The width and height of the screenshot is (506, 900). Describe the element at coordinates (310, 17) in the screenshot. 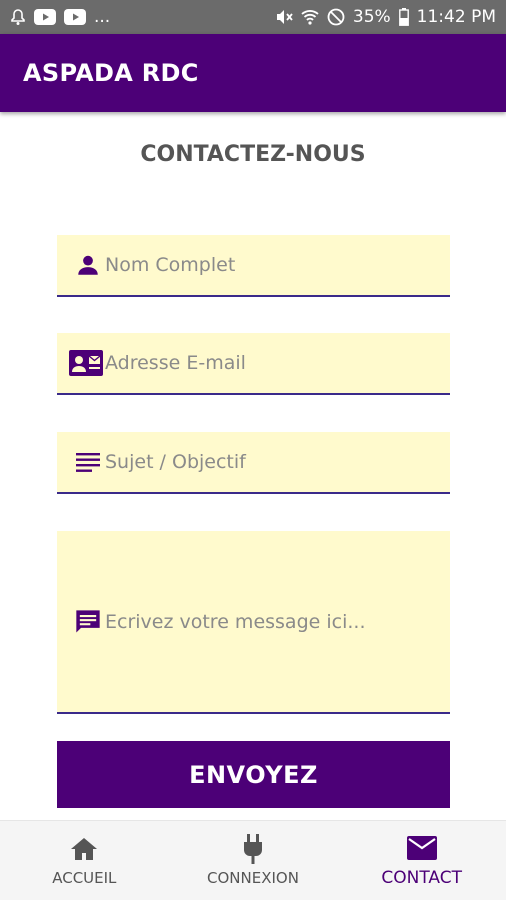

I see `wifi-icon` at that location.